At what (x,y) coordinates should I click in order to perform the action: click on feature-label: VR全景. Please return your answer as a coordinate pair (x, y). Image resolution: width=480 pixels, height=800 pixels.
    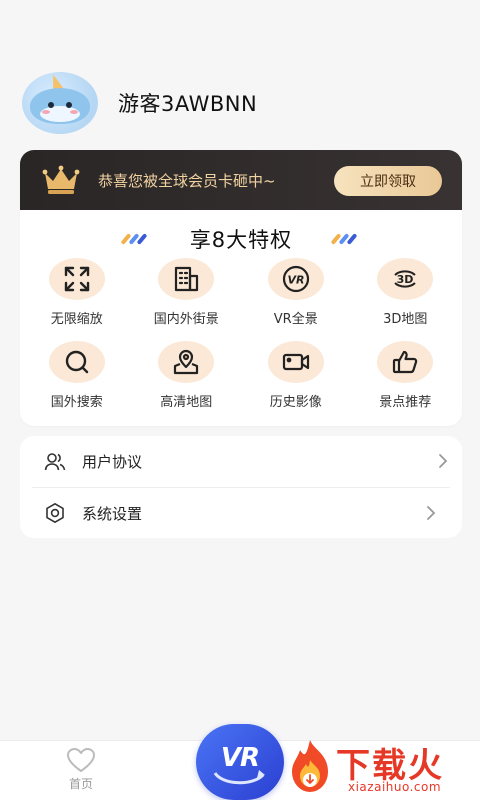
    Looking at the image, I should click on (295, 319).